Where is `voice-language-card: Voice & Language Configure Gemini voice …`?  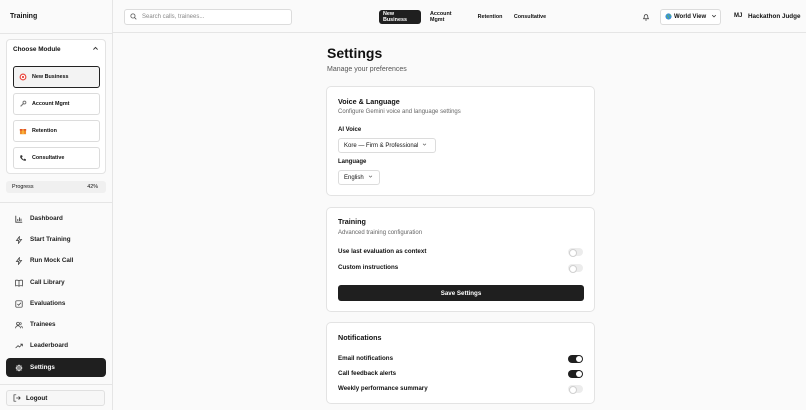 voice-language-card: Voice & Language Configure Gemini voice … is located at coordinates (460, 141).